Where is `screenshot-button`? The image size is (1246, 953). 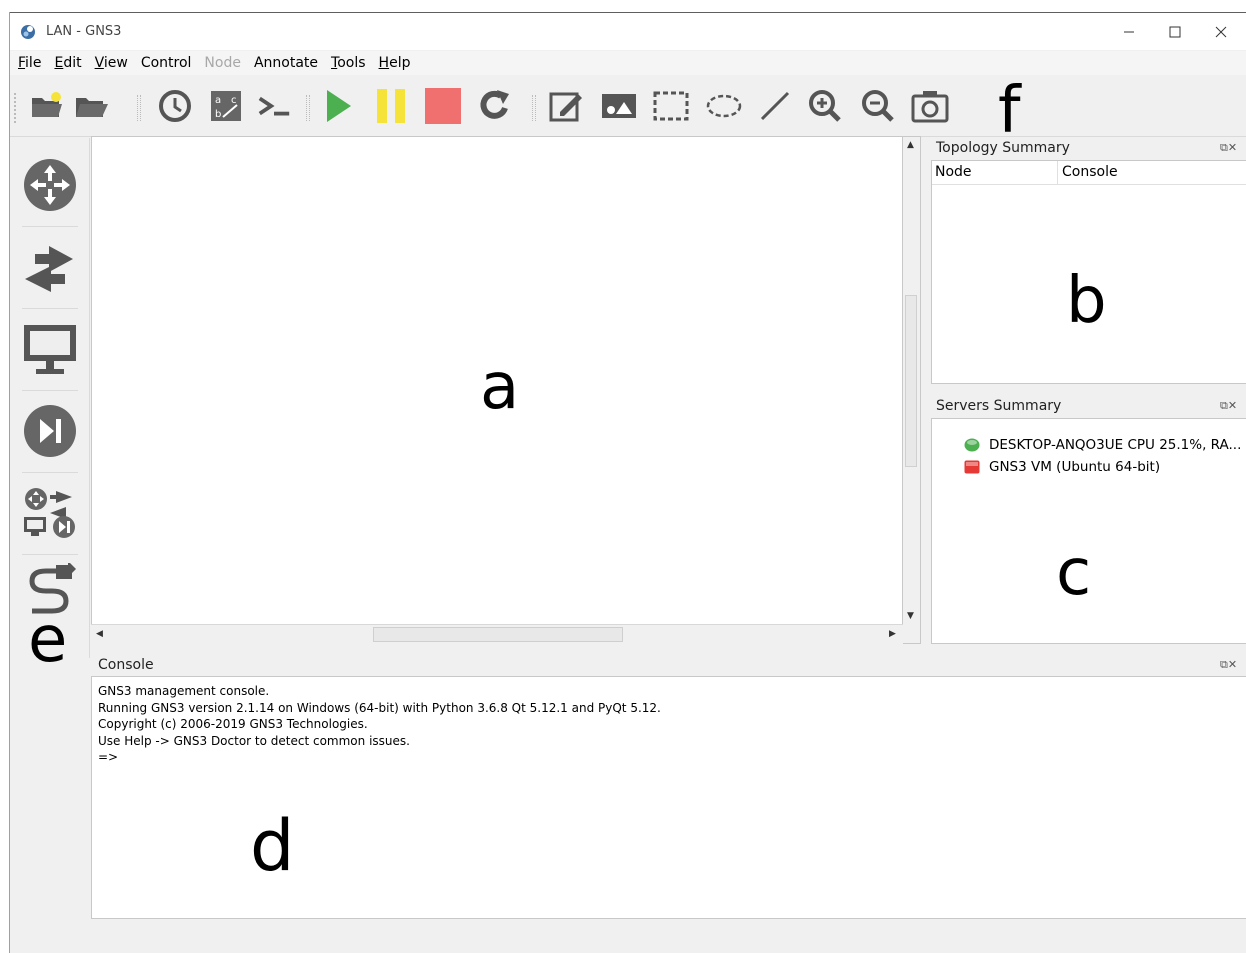
screenshot-button is located at coordinates (930, 106).